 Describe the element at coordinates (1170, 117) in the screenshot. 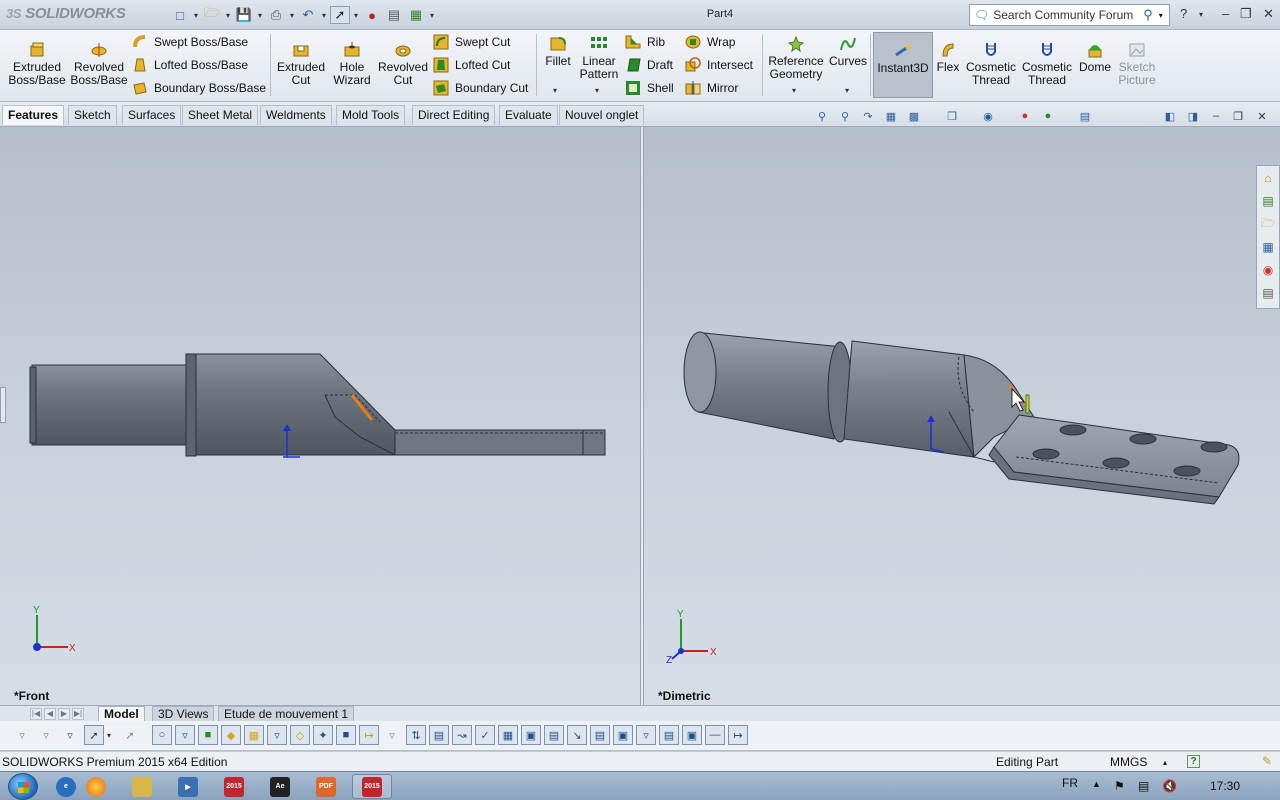

I see `tile-left-icon: ◧` at that location.